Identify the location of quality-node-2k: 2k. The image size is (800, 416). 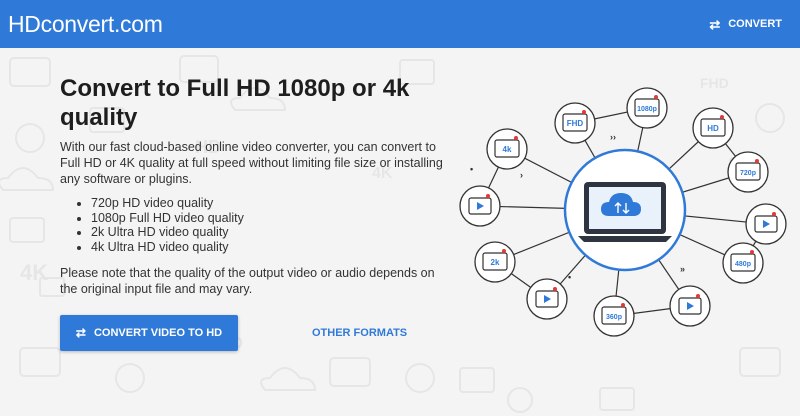
(495, 262).